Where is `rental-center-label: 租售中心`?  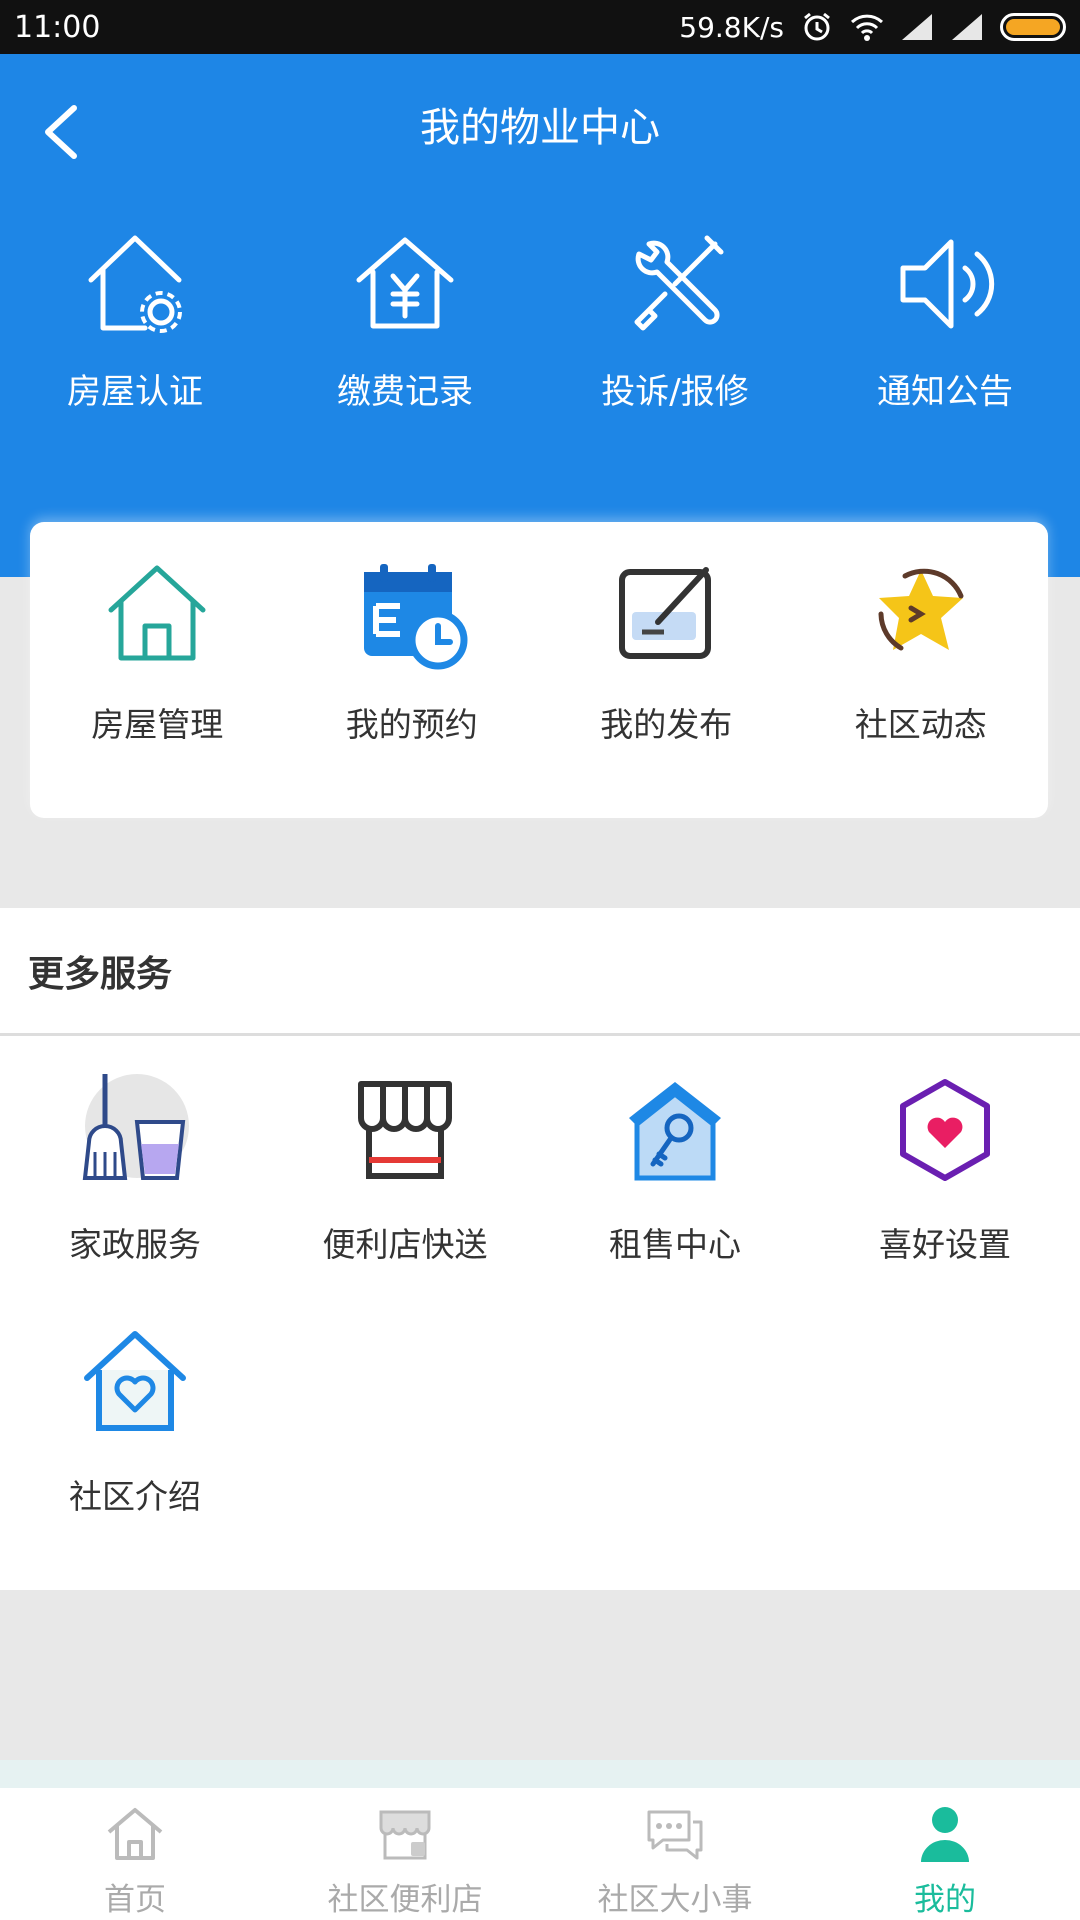
rental-center-label: 租售中心 is located at coordinates (675, 1244).